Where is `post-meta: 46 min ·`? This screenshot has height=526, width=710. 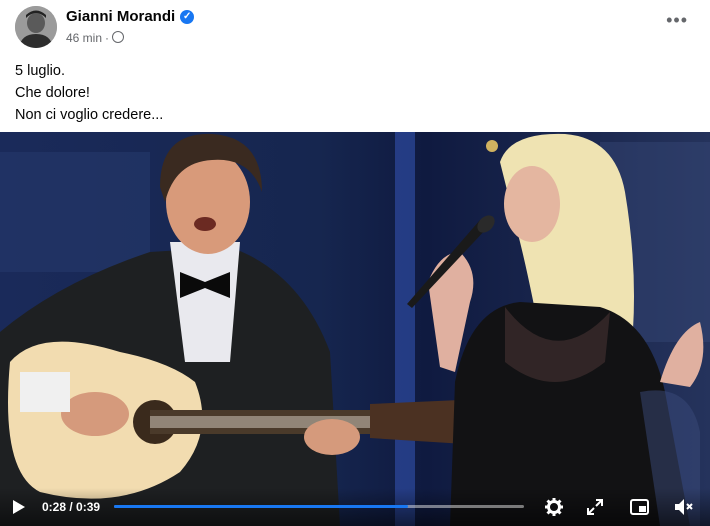
post-meta: 46 min · is located at coordinates (95, 38).